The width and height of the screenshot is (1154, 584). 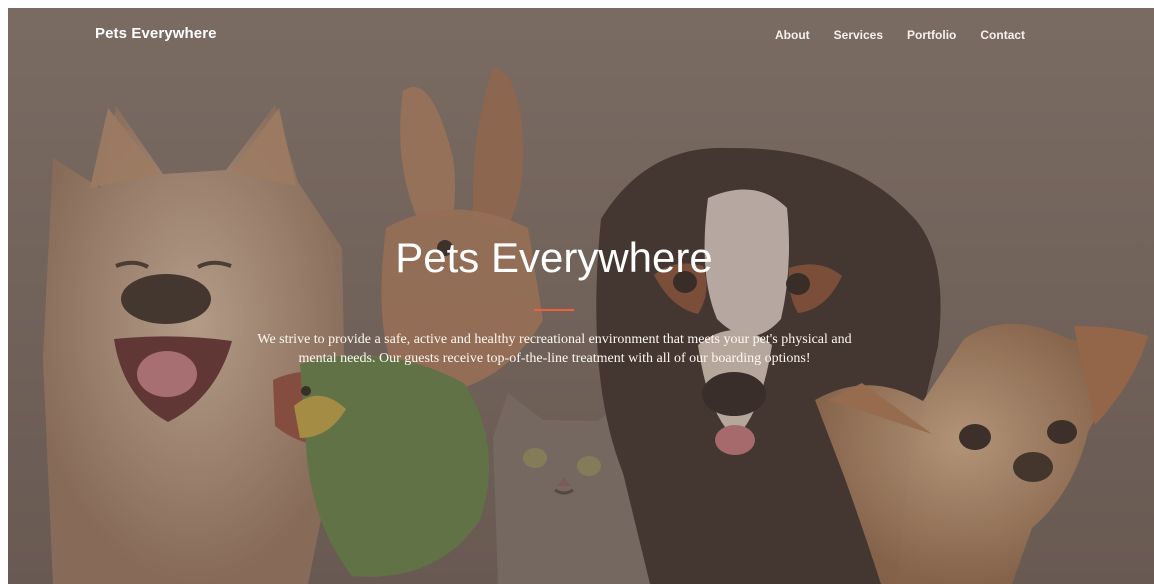 What do you see at coordinates (792, 35) in the screenshot?
I see `nav-link-about: About` at bounding box center [792, 35].